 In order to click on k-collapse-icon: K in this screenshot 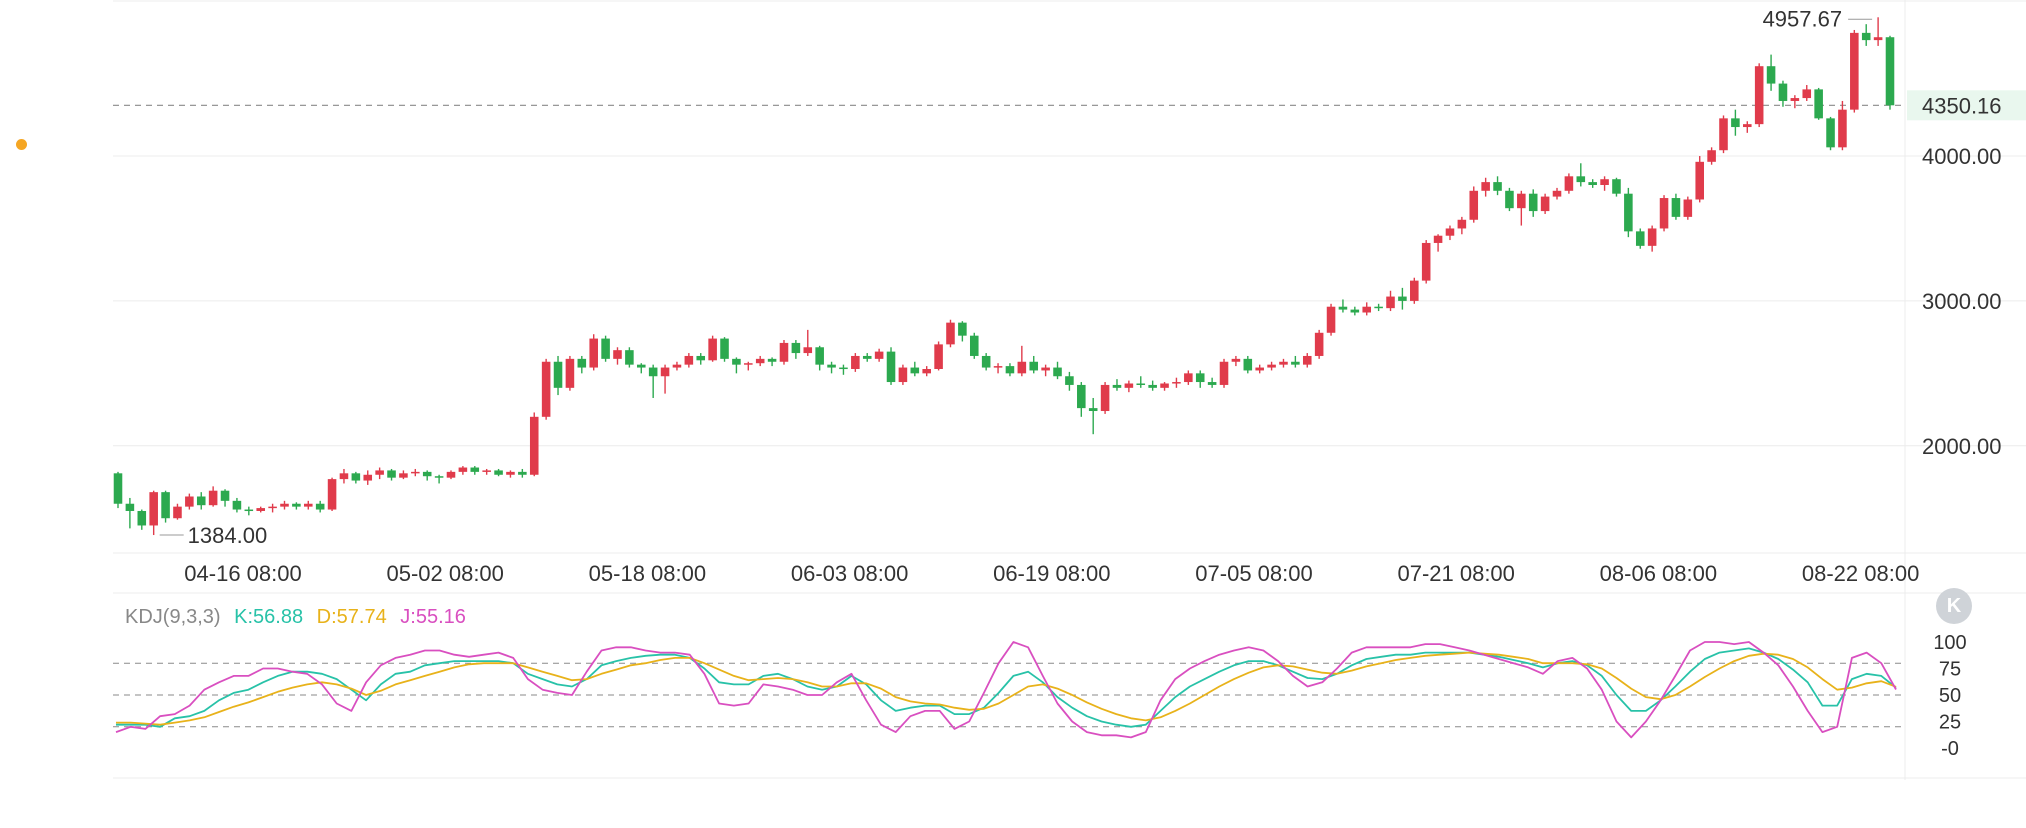, I will do `click(1954, 606)`.